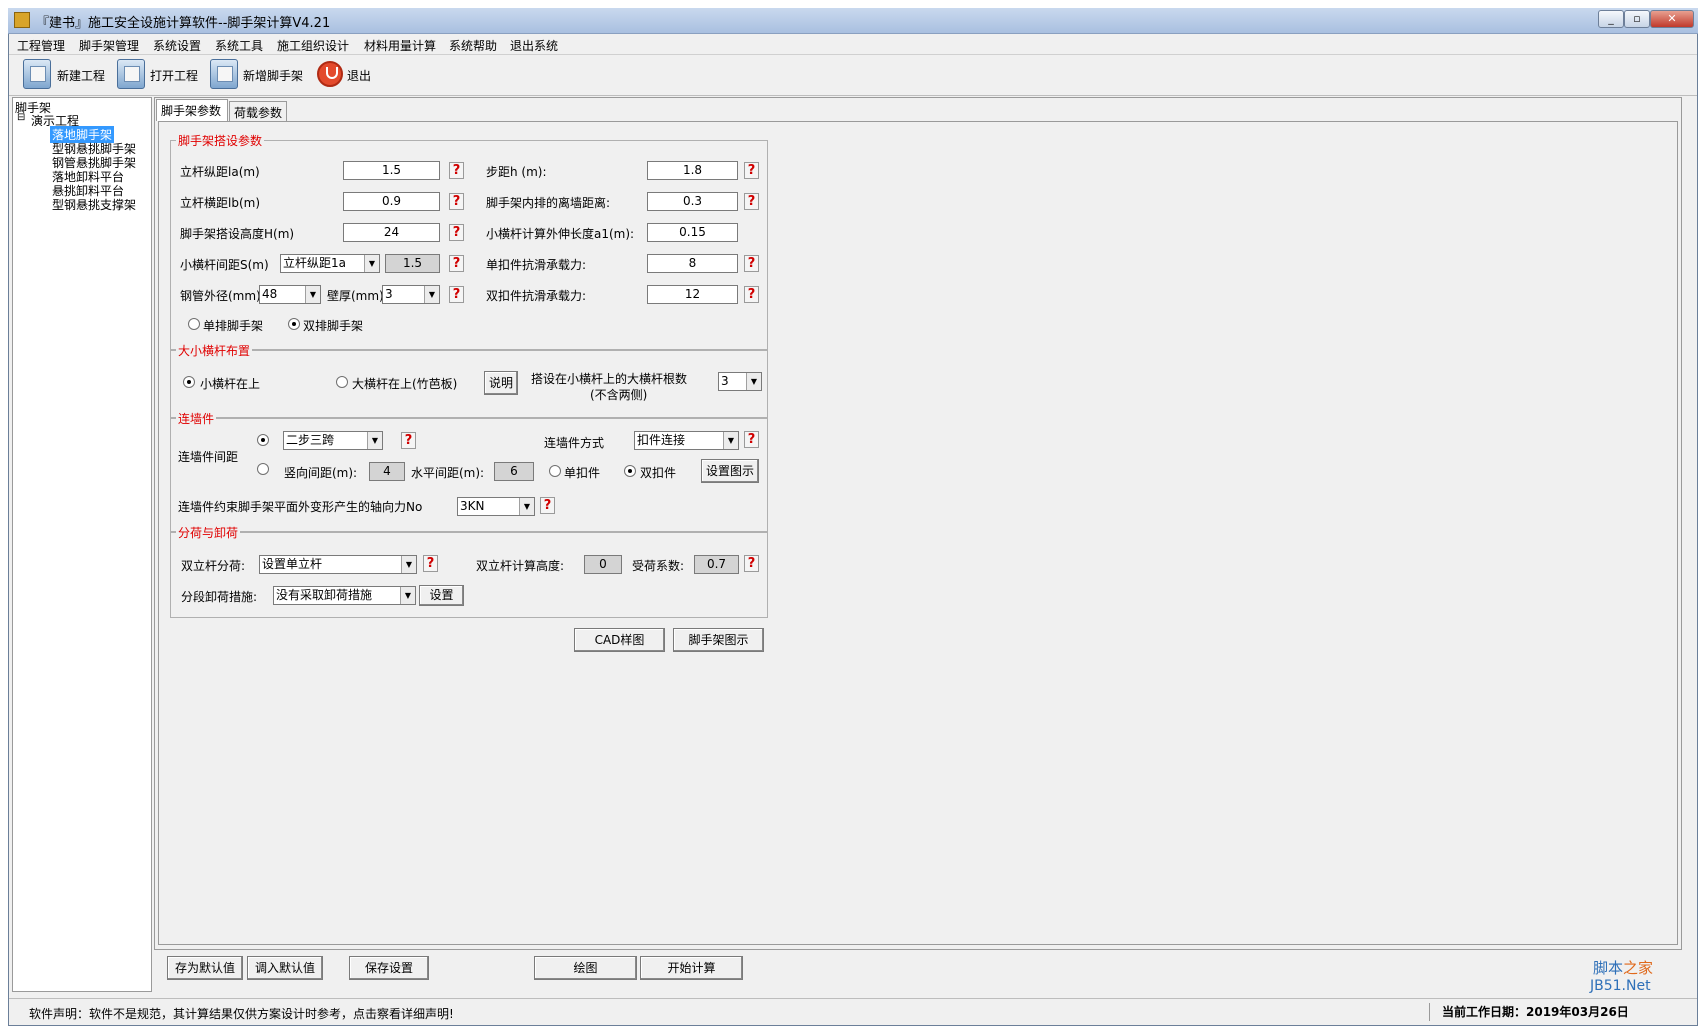  What do you see at coordinates (473, 45) in the screenshot?
I see `menu-help: 系统帮助` at bounding box center [473, 45].